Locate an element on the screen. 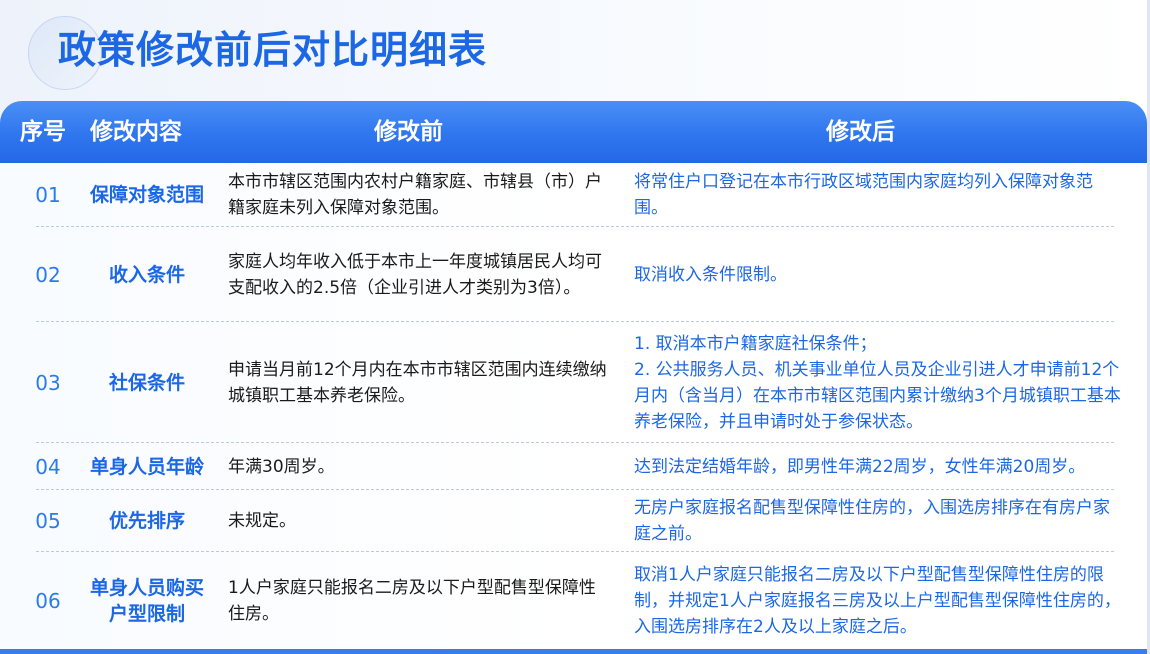 The width and height of the screenshot is (1150, 654). header-after: 修改后 is located at coordinates (860, 132).